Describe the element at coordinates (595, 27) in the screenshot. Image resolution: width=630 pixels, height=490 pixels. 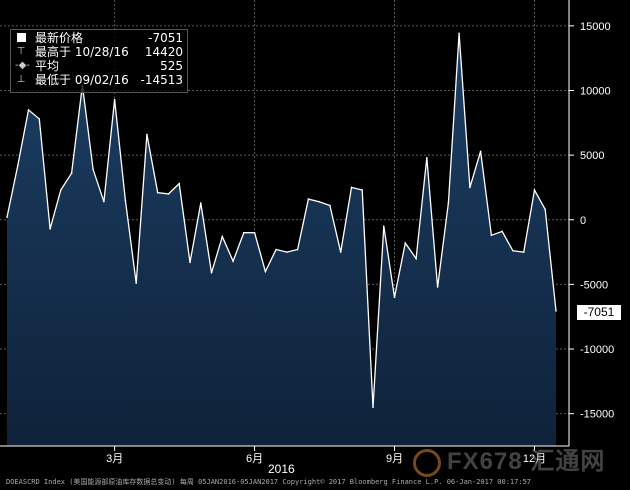
I see `y-tick-label: 15000` at that location.